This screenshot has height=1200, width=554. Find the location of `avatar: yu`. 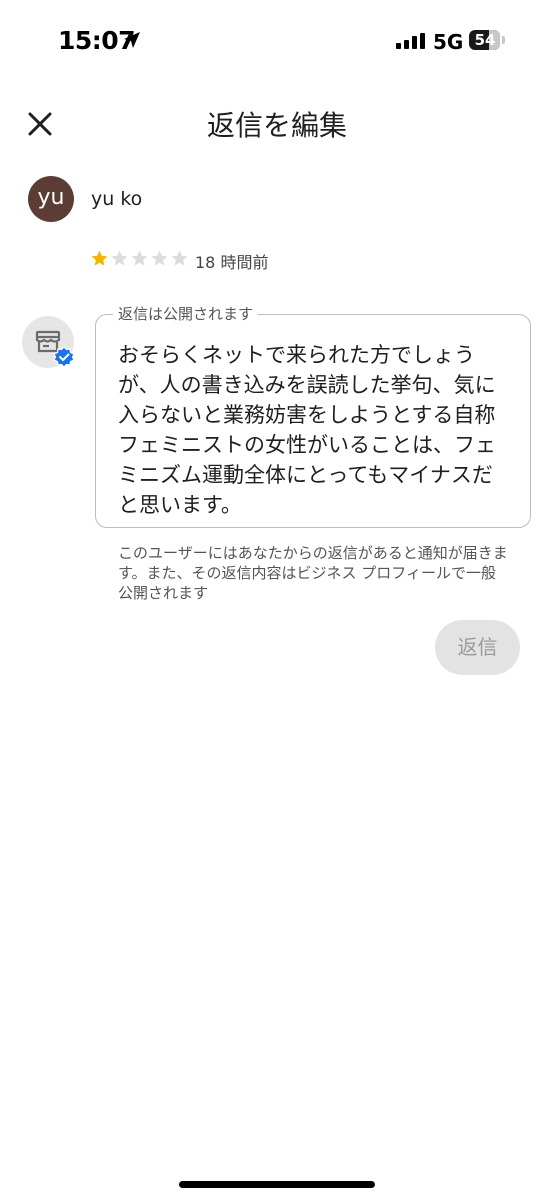

avatar: yu is located at coordinates (51, 199).